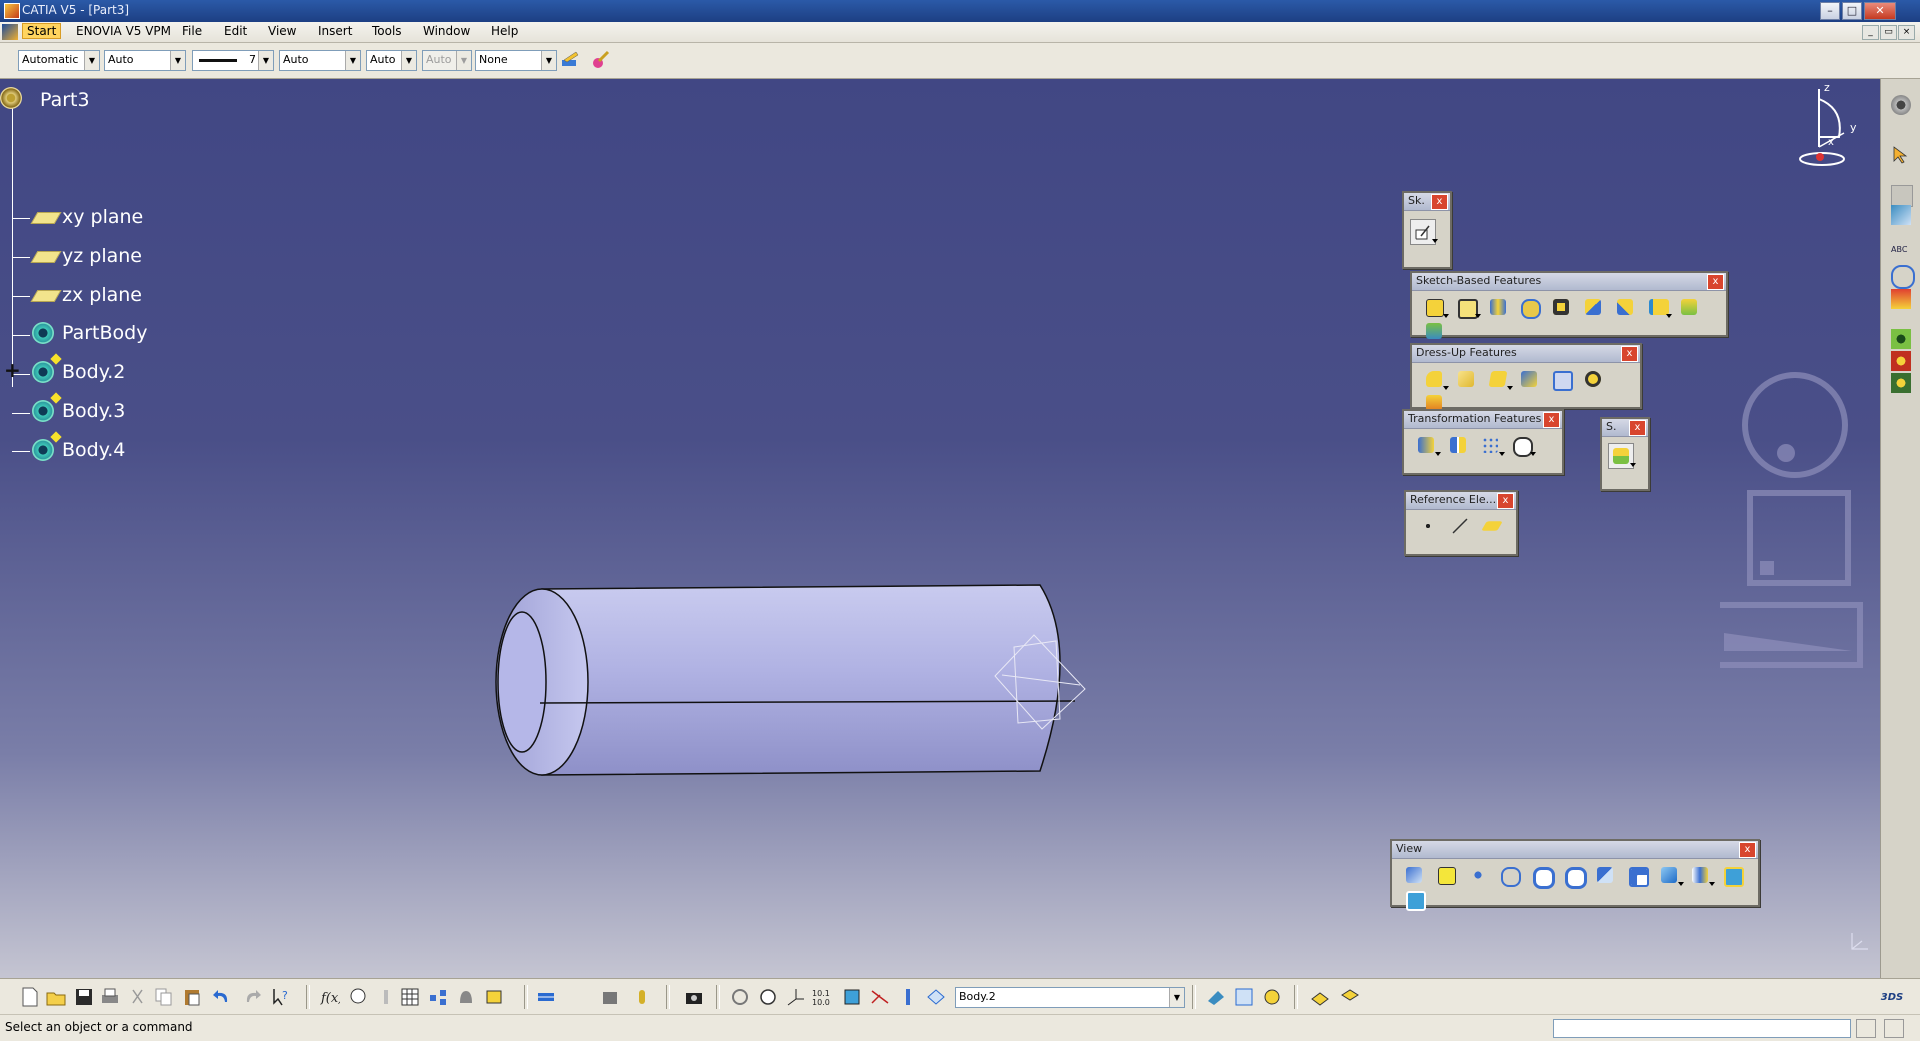 This screenshot has width=1920, height=1041. What do you see at coordinates (84, 997) in the screenshot?
I see `save-icon` at bounding box center [84, 997].